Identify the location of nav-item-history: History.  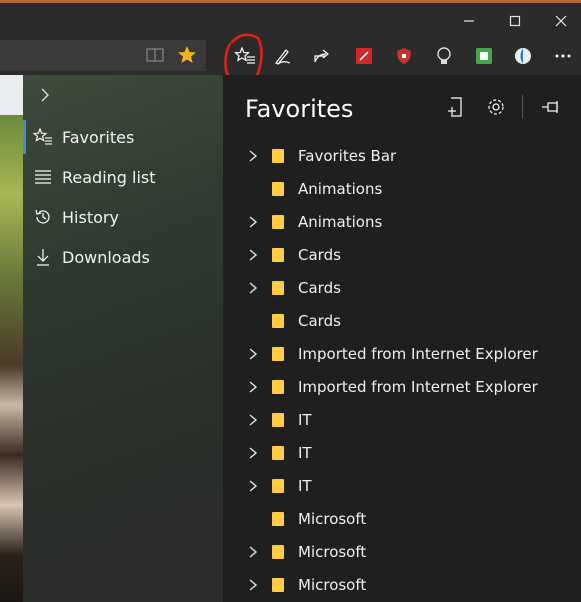
(123, 217).